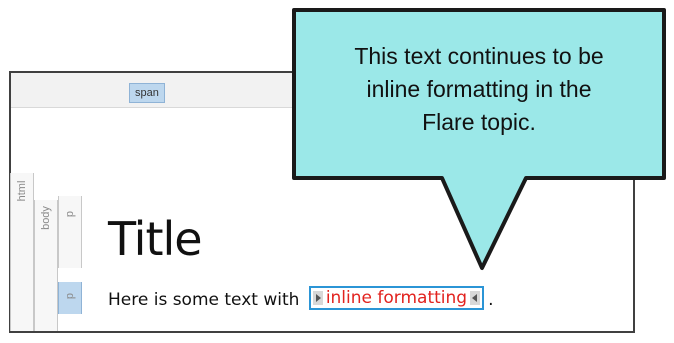 This screenshot has height=343, width=674. I want to click on inline-formatting-text: inline formatting, so click(396, 298).